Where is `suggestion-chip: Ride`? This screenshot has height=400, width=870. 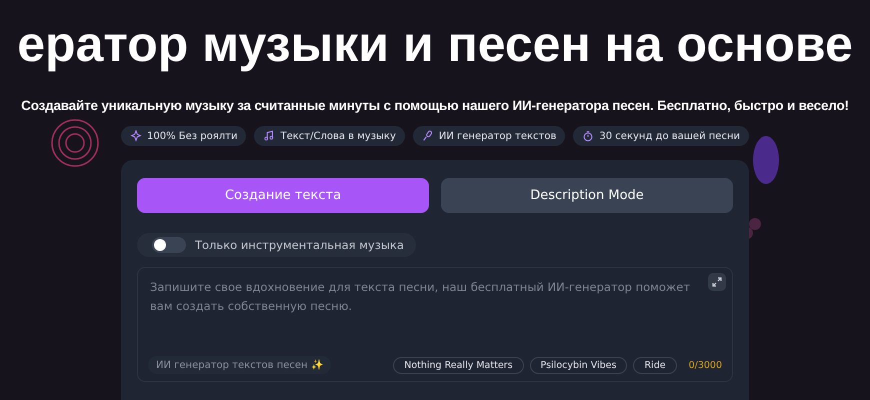 suggestion-chip: Ride is located at coordinates (655, 365).